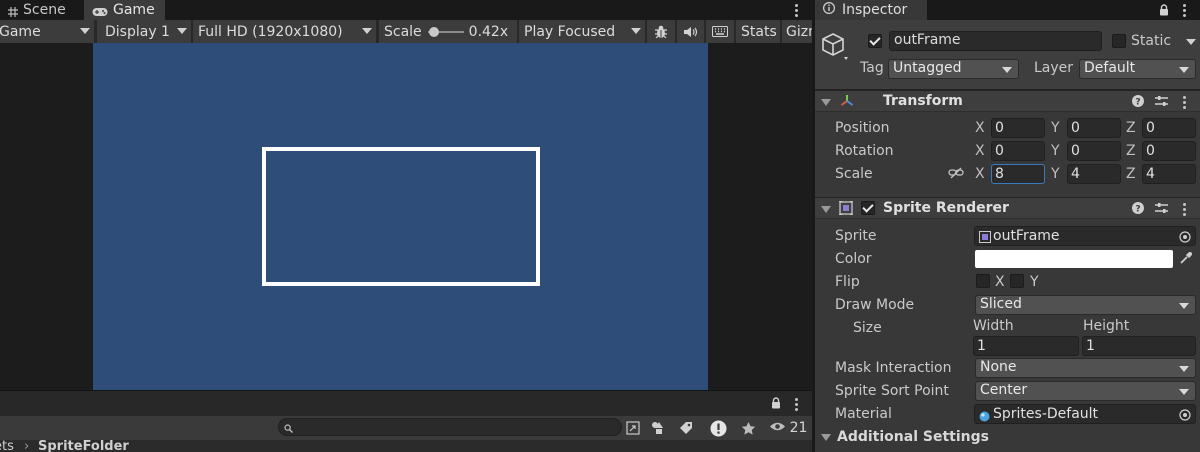  Describe the element at coordinates (1018, 174) in the screenshot. I see `scale-x-field: 8` at that location.